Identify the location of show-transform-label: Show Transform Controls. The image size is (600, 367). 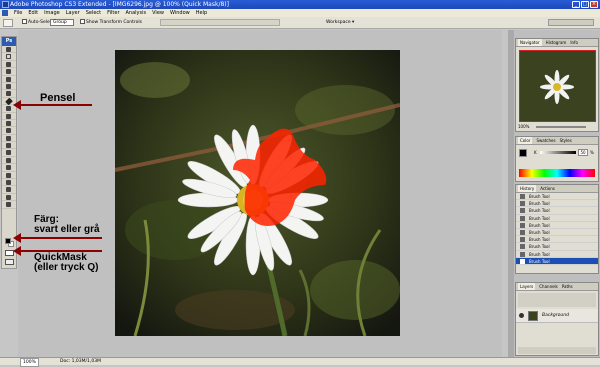
(114, 22).